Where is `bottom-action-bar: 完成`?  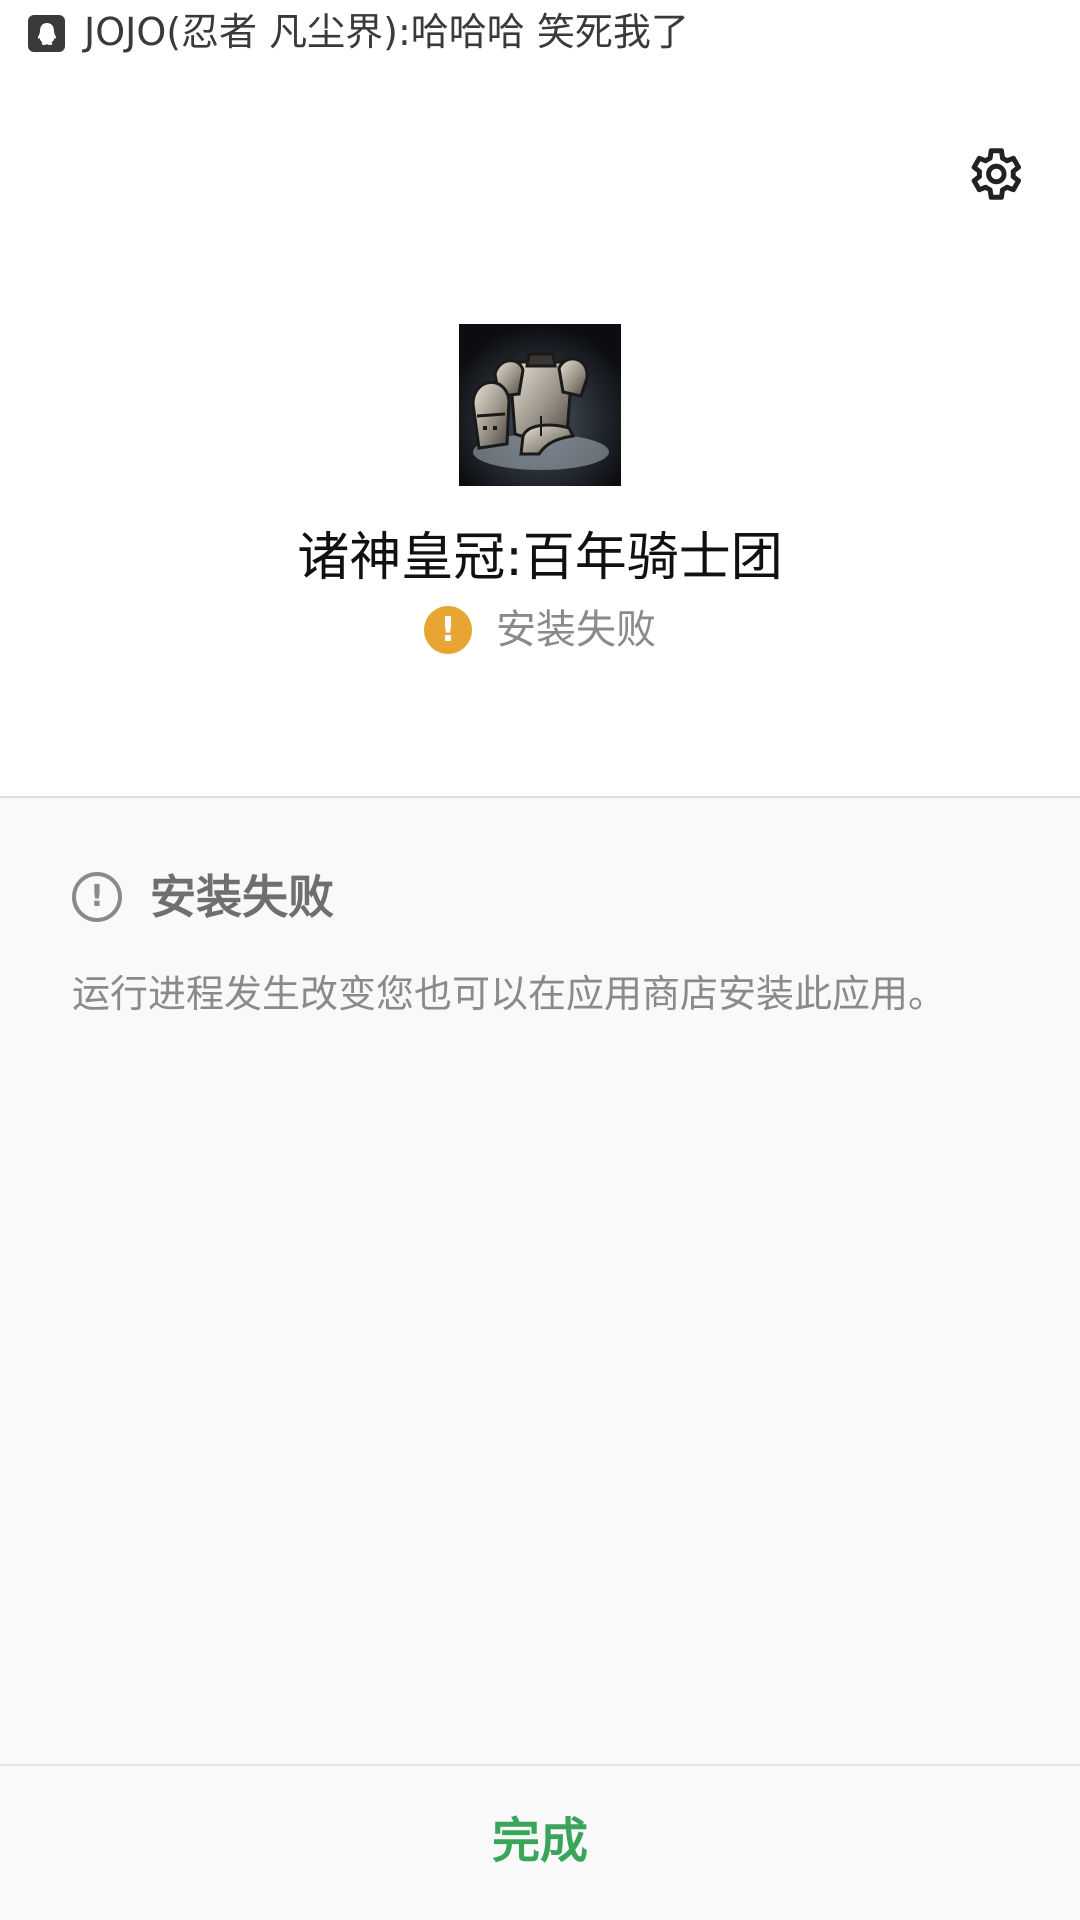
bottom-action-bar: 完成 is located at coordinates (540, 1843).